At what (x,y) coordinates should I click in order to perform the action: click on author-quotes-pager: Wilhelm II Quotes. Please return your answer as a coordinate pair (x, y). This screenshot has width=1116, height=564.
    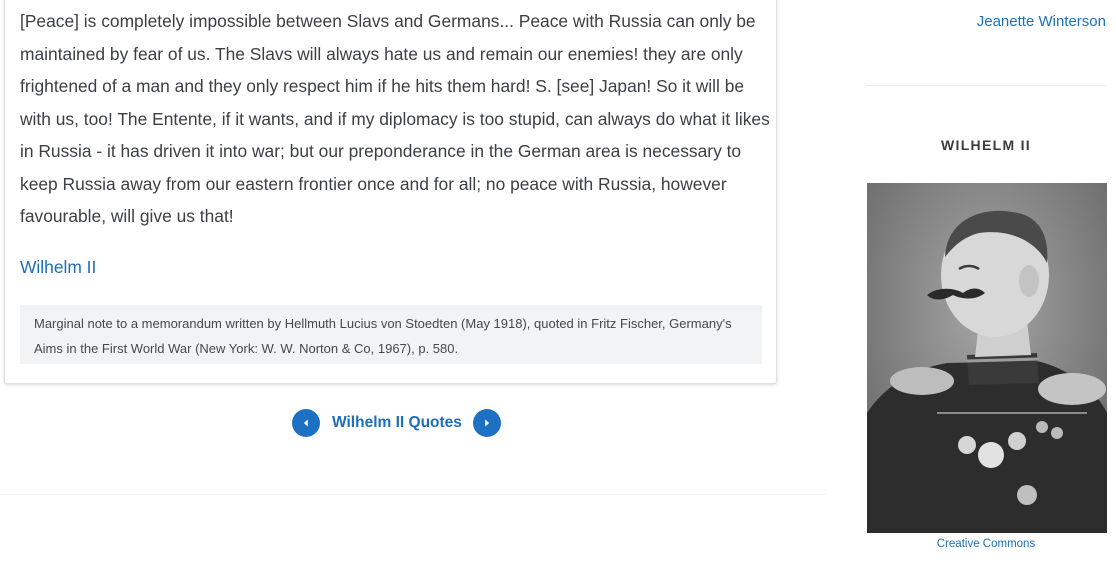
    Looking at the image, I should click on (396, 423).